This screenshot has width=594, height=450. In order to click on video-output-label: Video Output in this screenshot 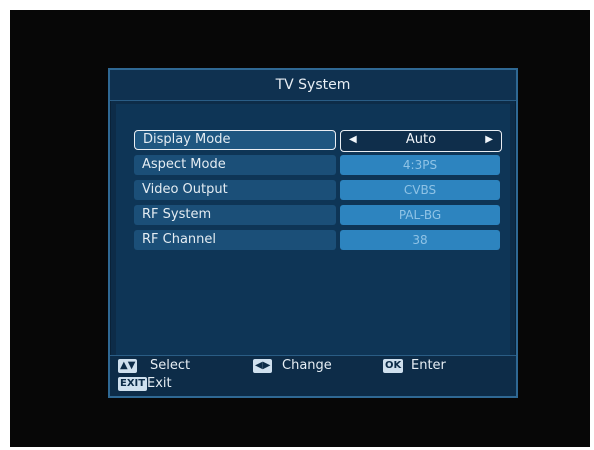, I will do `click(235, 190)`.